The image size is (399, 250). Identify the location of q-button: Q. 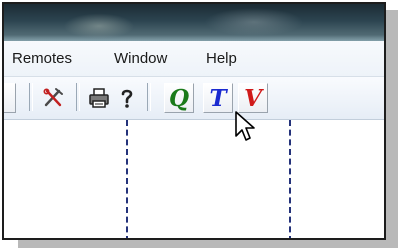
(179, 98).